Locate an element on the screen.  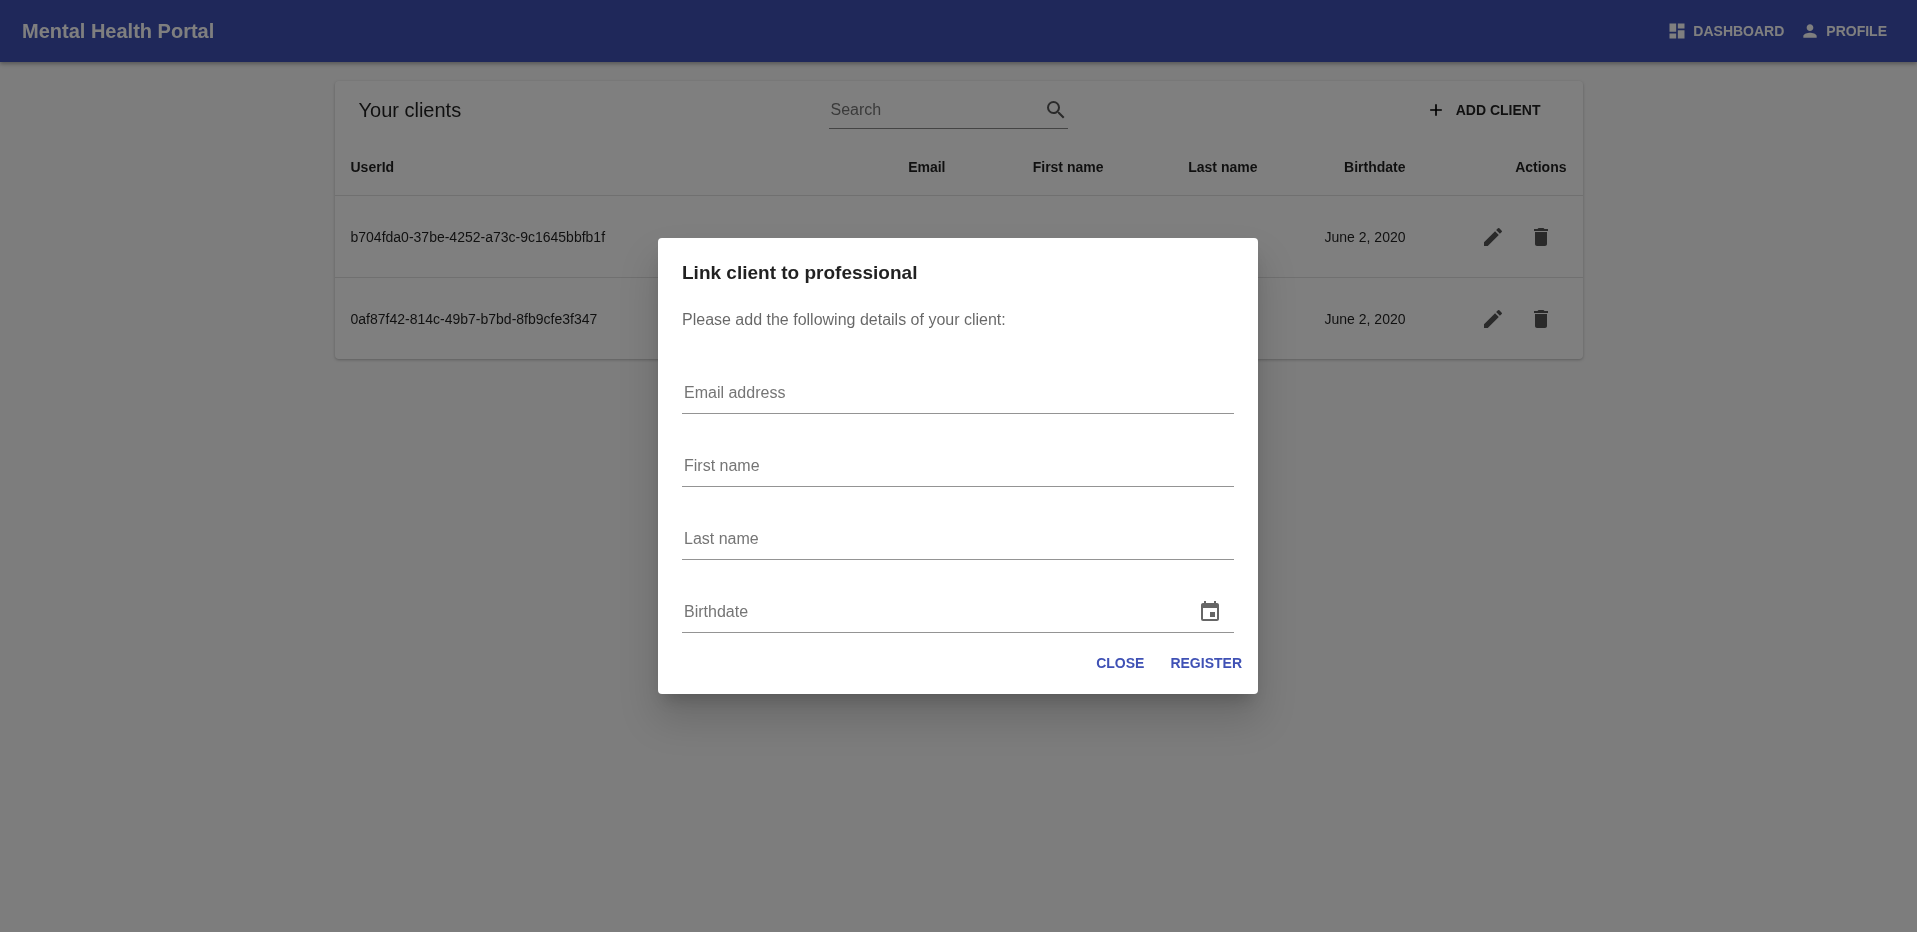
card-title: Your clients is located at coordinates (410, 110).